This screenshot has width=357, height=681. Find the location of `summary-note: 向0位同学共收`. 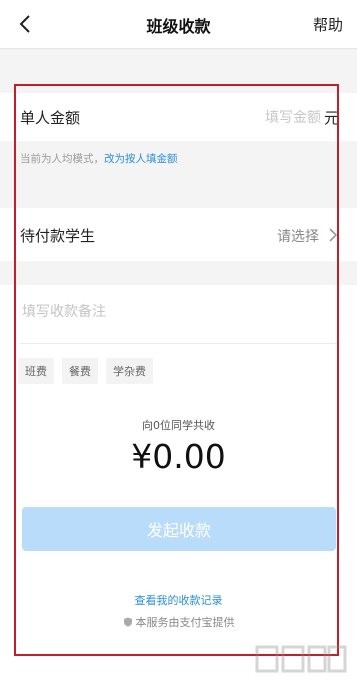

summary-note: 向0位同学共收 is located at coordinates (178, 425).